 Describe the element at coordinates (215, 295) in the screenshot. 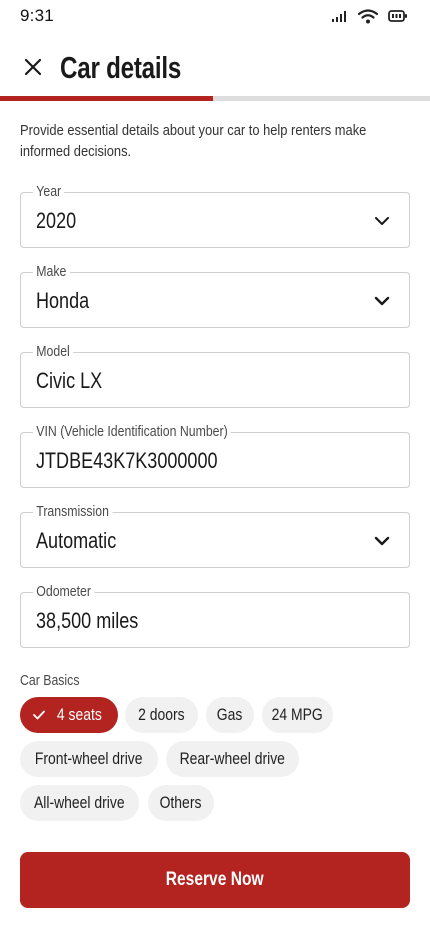

I see `make-select: Make Honda` at that location.